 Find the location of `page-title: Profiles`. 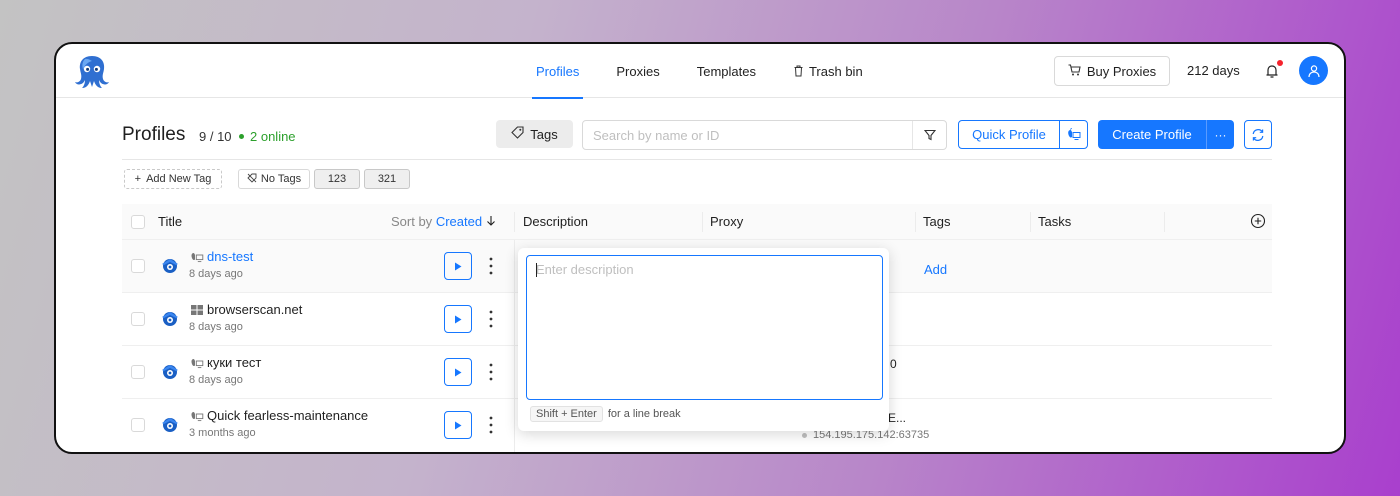

page-title: Profiles is located at coordinates (154, 134).